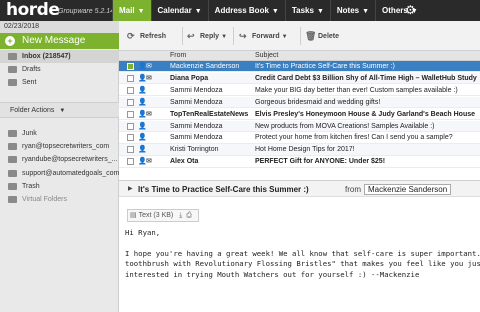 Image resolution: width=480 pixels, height=312 pixels. What do you see at coordinates (299, 56) in the screenshot?
I see `message-list-header: From Subject` at bounding box center [299, 56].